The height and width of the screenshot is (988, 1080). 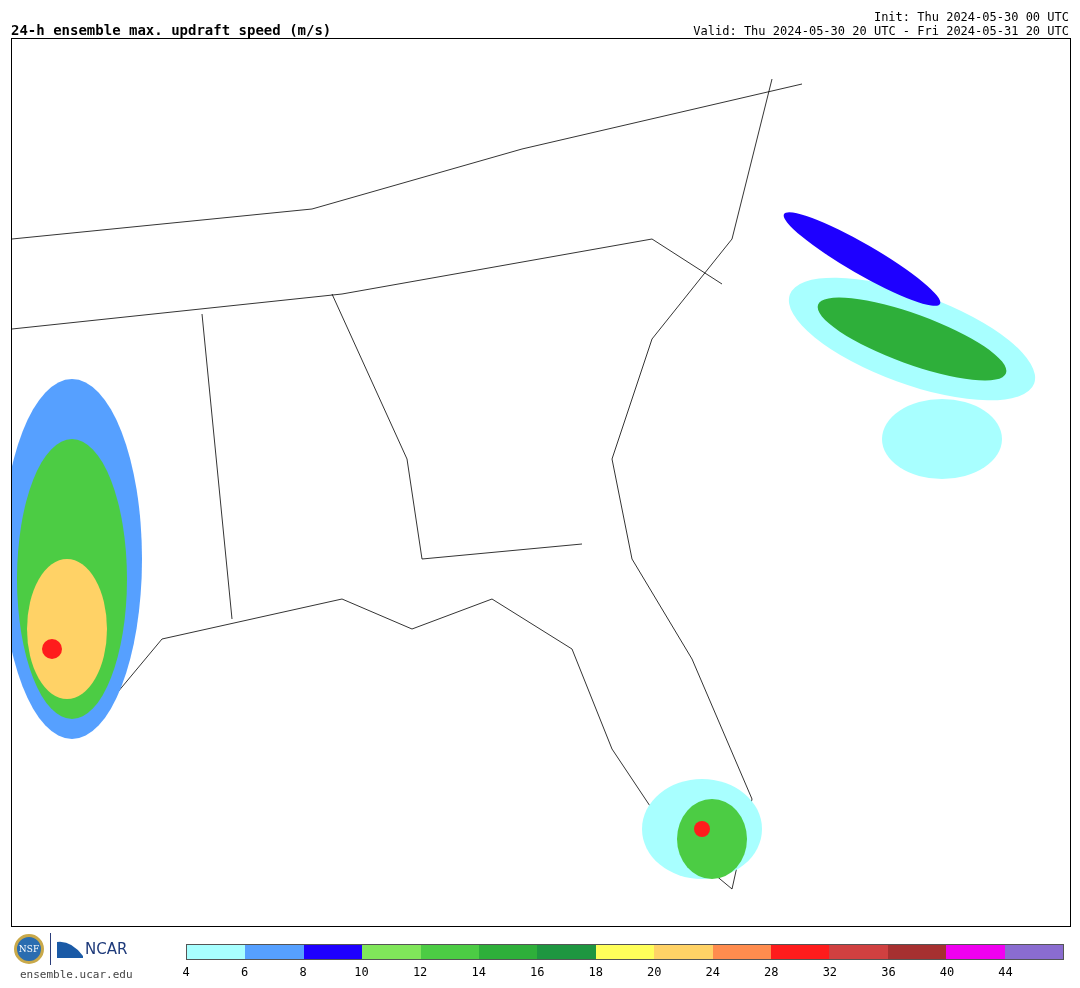 What do you see at coordinates (171, 30) in the screenshot?
I see `map-title: 24-h ensemble max. updraft speed (m/s)` at bounding box center [171, 30].